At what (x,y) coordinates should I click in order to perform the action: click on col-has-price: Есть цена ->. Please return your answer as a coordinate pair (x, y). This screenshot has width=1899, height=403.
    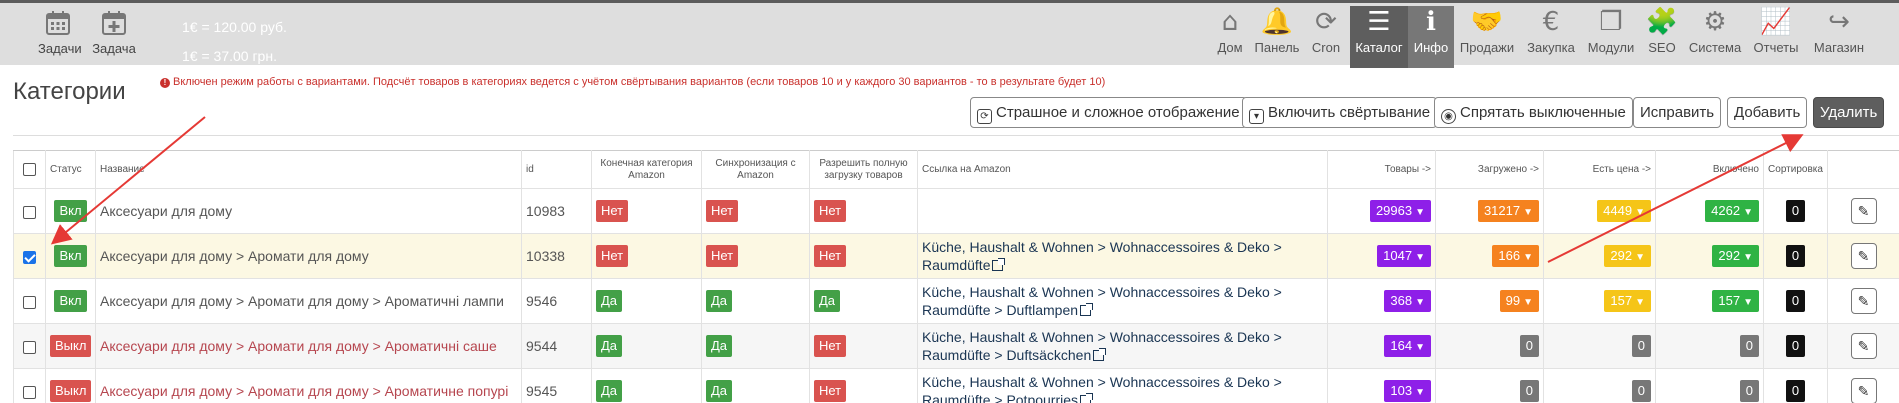
    Looking at the image, I should click on (1599, 169).